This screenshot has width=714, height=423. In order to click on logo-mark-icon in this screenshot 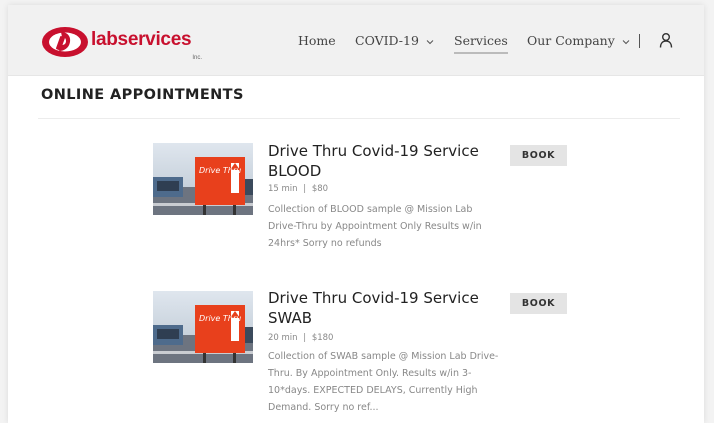, I will do `click(65, 42)`.